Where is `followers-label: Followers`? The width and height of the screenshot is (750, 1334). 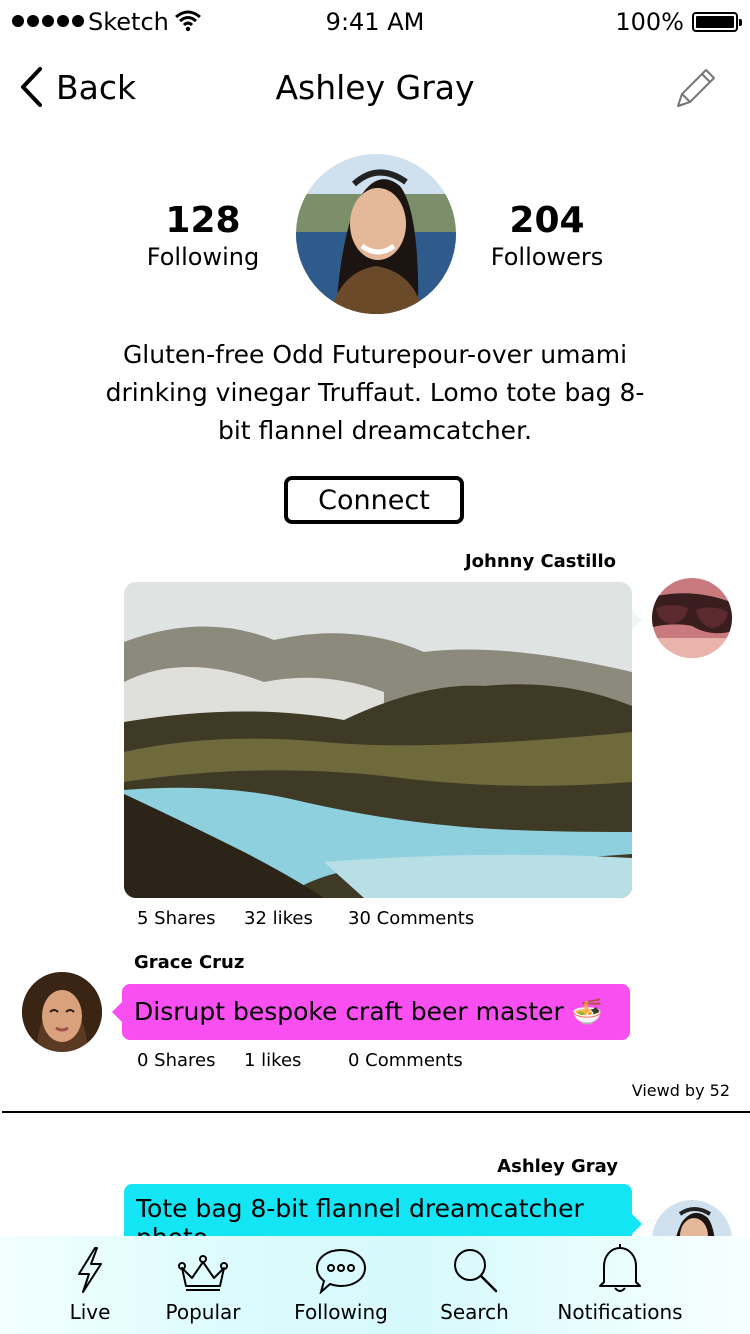 followers-label: Followers is located at coordinates (547, 257).